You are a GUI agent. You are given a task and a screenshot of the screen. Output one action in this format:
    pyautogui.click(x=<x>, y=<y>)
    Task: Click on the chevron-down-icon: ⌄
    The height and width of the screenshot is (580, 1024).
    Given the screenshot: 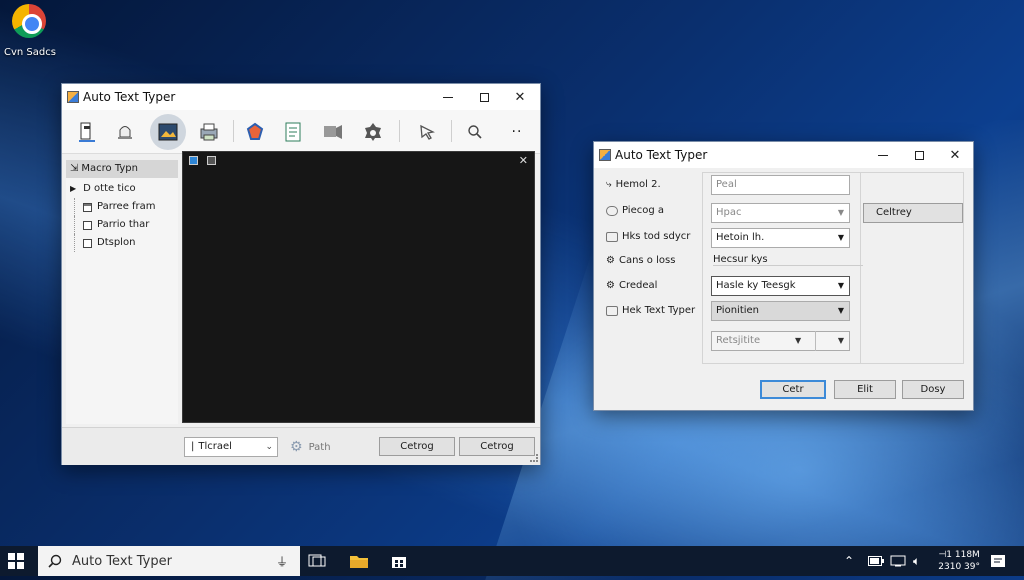 What is the action you would take?
    pyautogui.click(x=269, y=447)
    